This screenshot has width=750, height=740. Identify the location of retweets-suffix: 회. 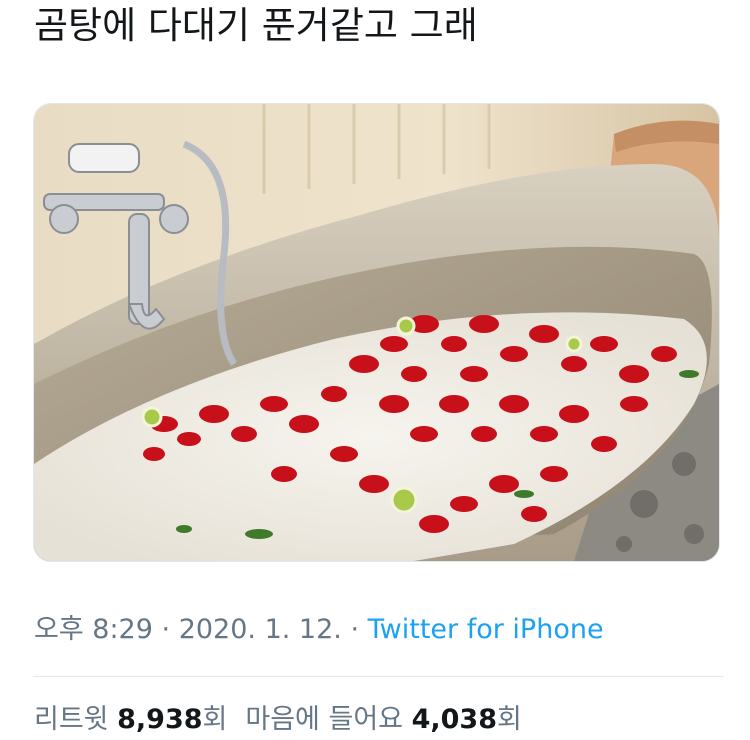
(215, 719).